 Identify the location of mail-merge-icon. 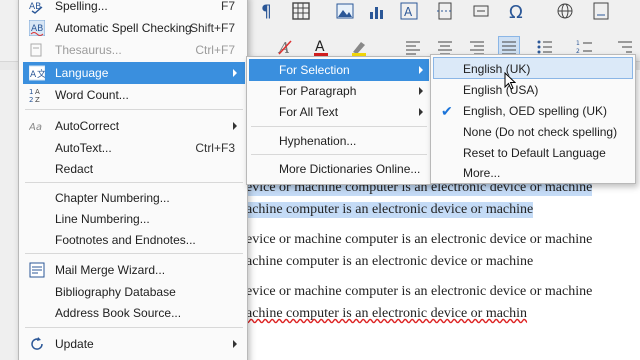
(37, 270).